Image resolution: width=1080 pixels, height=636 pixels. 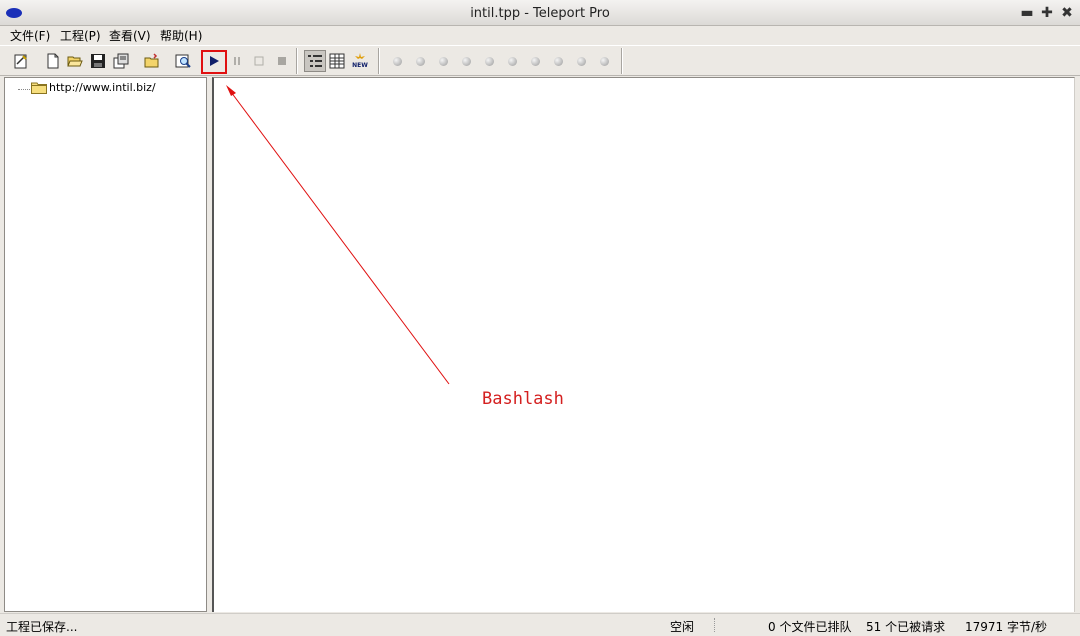 I want to click on open-project-icon, so click(x=75, y=61).